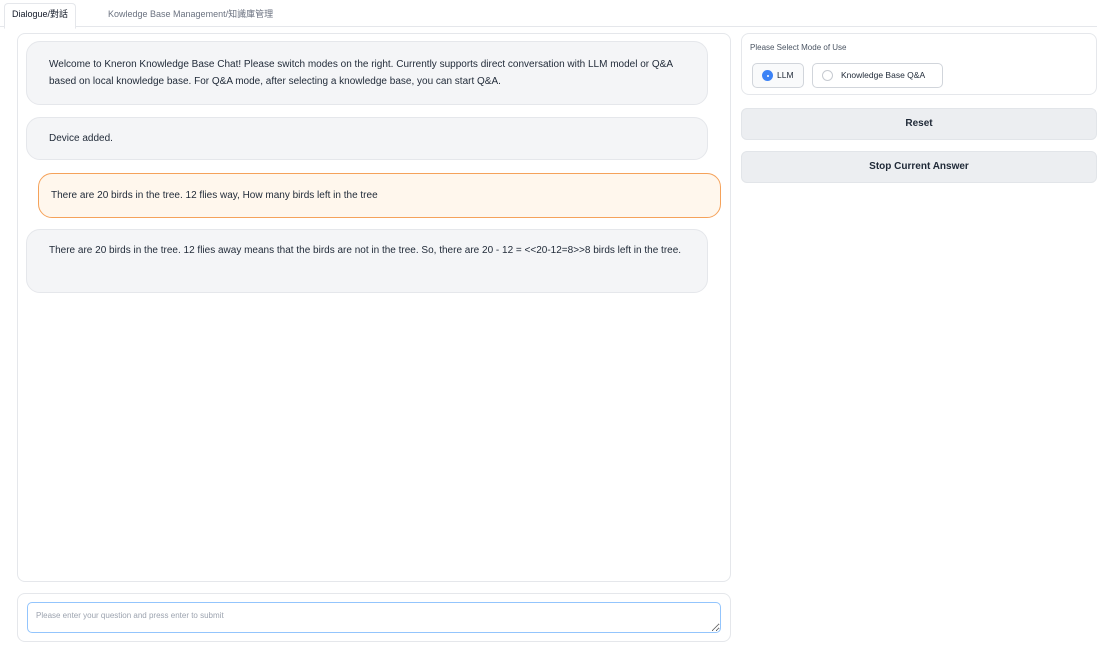  What do you see at coordinates (785, 75) in the screenshot?
I see `mode-option-label: LLM` at bounding box center [785, 75].